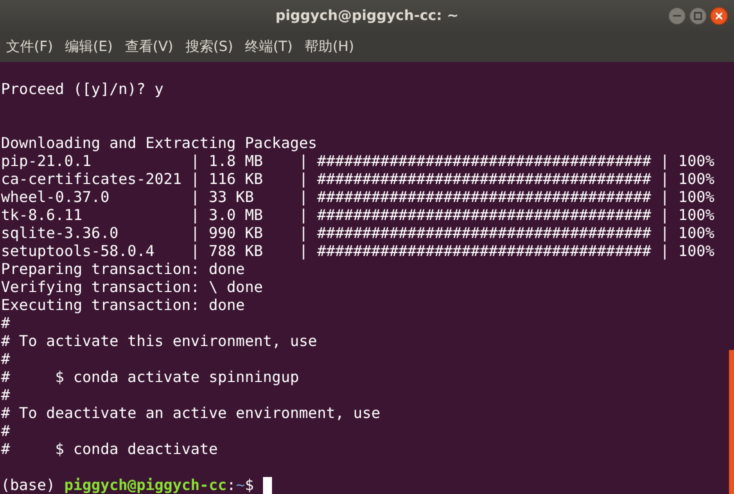 The width and height of the screenshot is (734, 494). I want to click on menu-item: 搜索(S), so click(209, 47).